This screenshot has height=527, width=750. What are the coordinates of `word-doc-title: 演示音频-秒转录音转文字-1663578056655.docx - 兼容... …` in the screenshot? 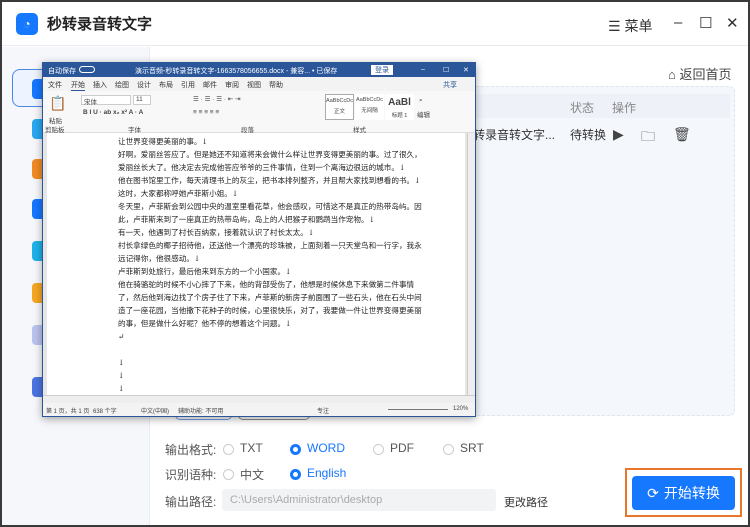 It's located at (236, 71).